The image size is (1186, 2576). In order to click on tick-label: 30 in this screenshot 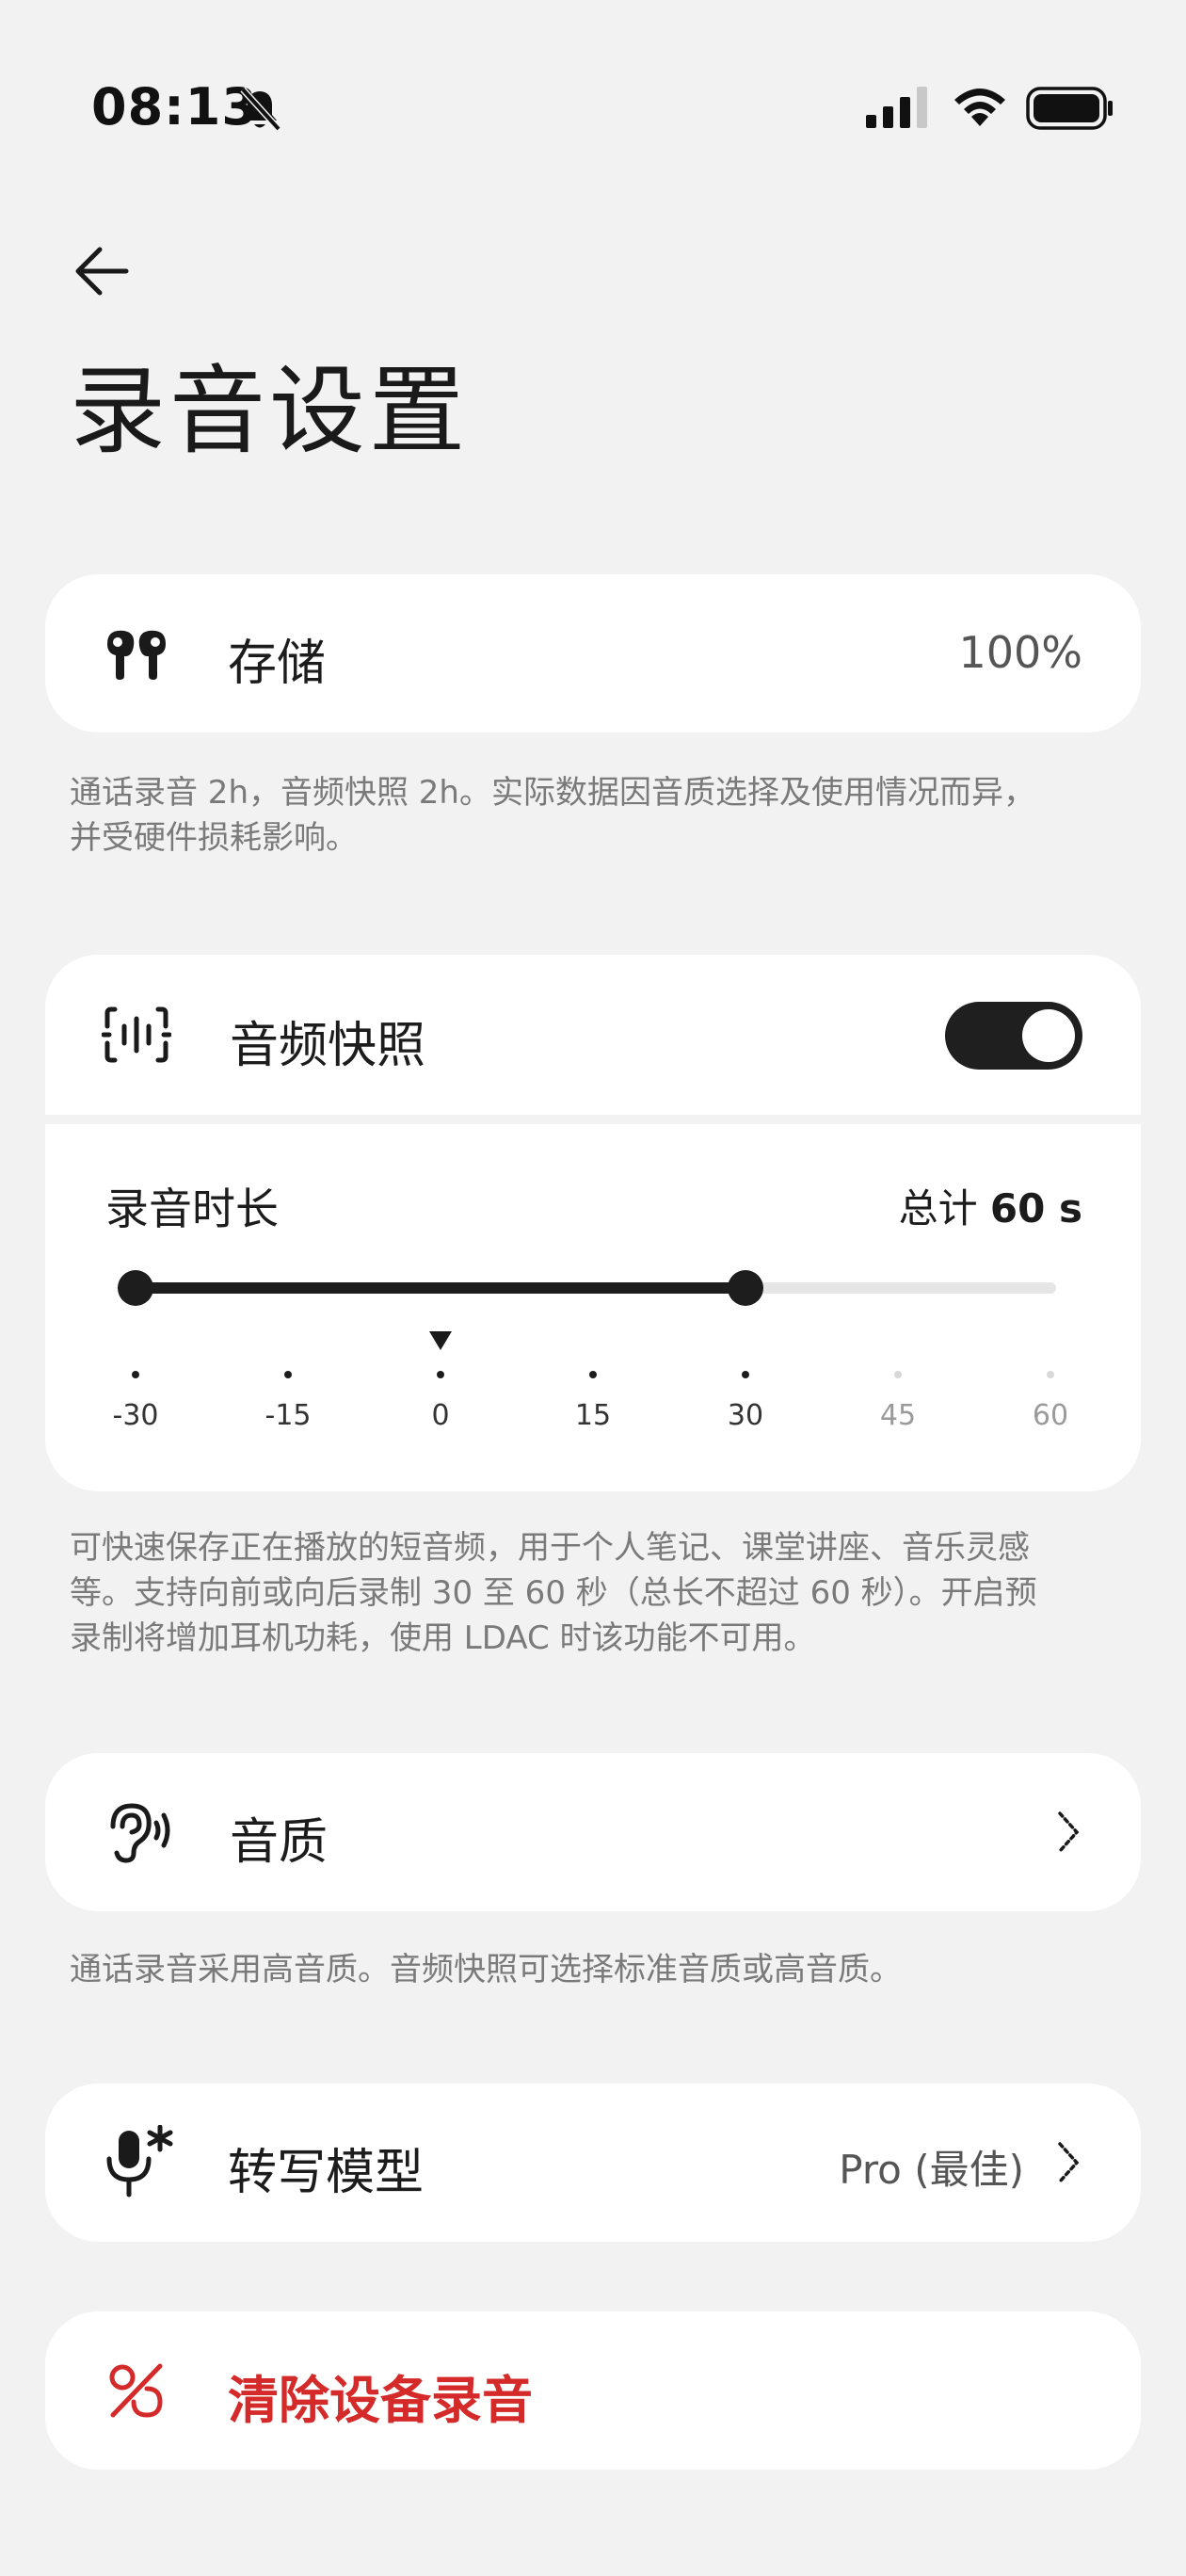, I will do `click(745, 1415)`.